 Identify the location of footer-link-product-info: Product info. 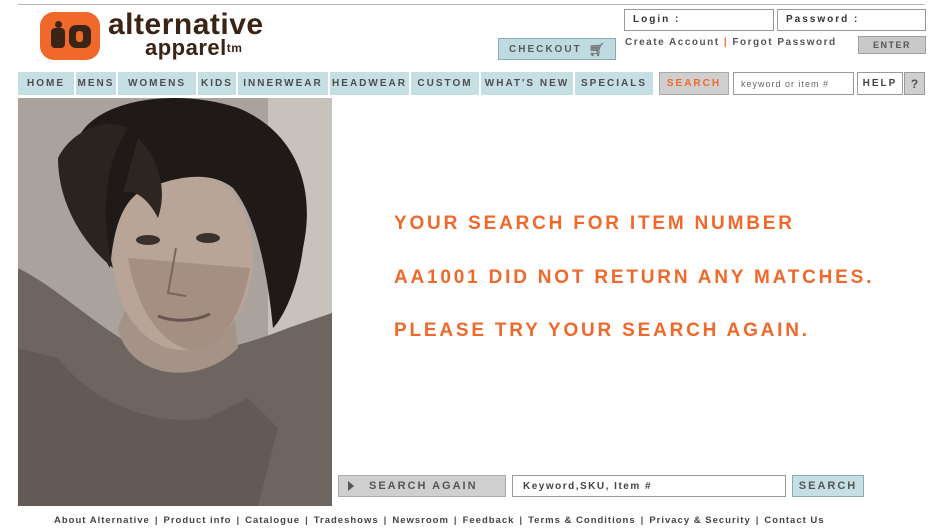
(198, 520).